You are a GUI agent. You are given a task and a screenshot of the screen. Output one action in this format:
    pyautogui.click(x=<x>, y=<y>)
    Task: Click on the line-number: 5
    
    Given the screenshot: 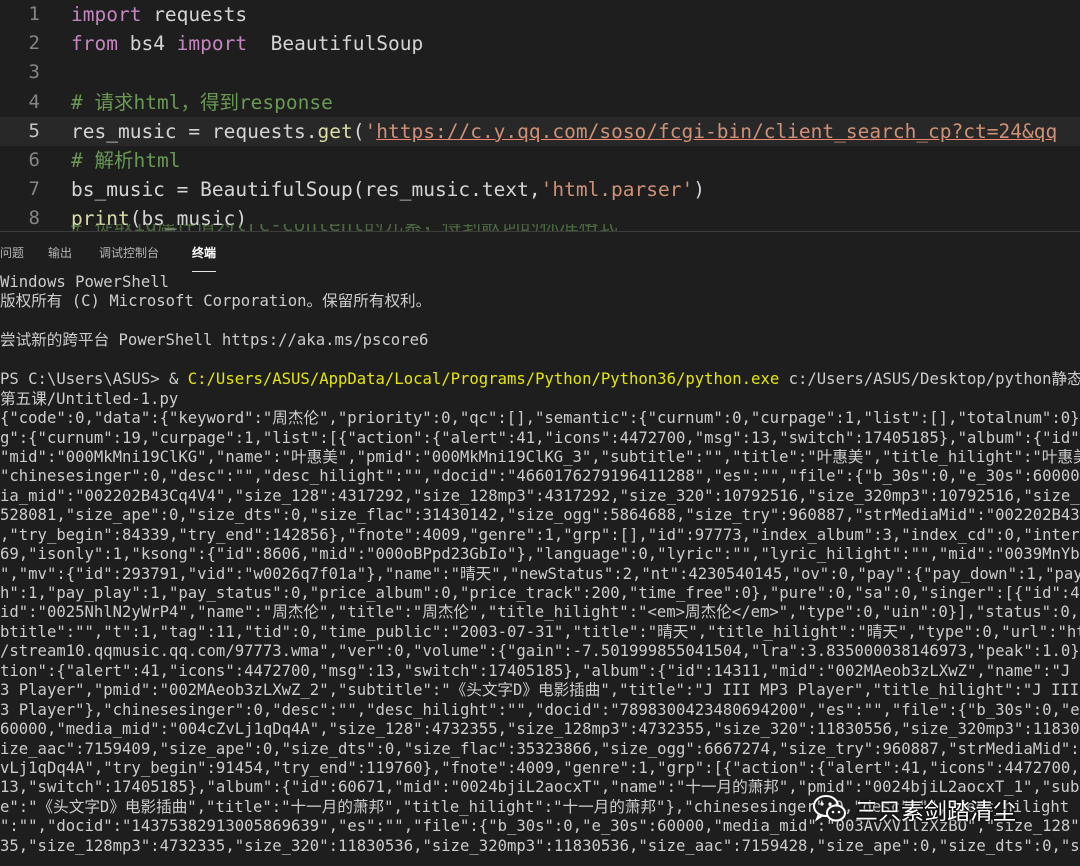 What is the action you would take?
    pyautogui.click(x=34, y=130)
    